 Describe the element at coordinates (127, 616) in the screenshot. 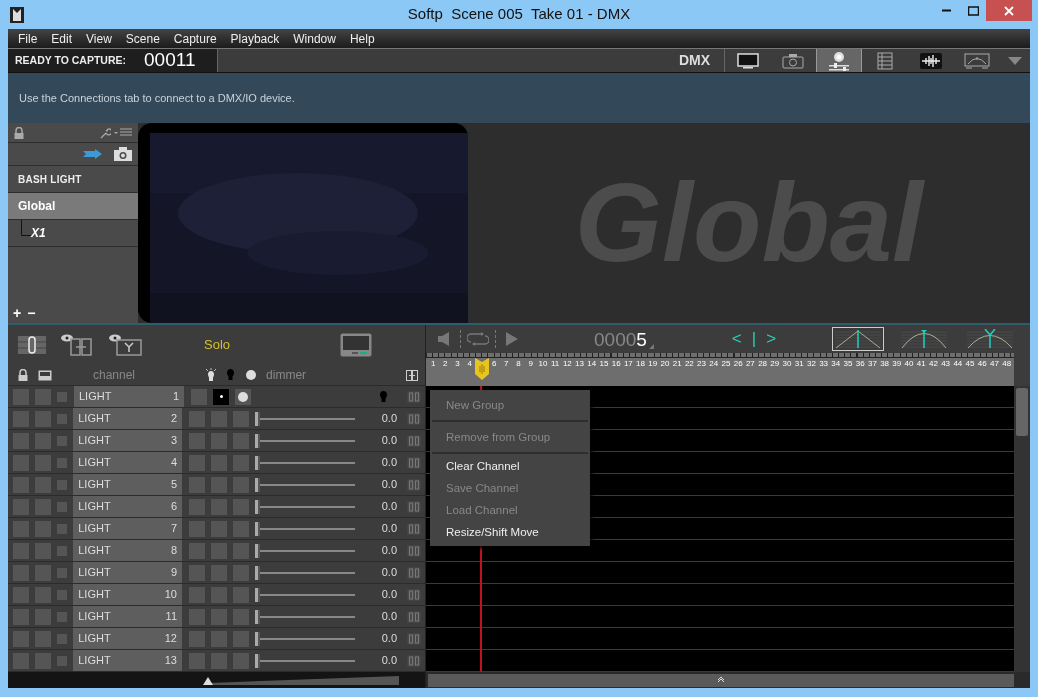

I see `channel-name-cell: LIGHT 11` at that location.